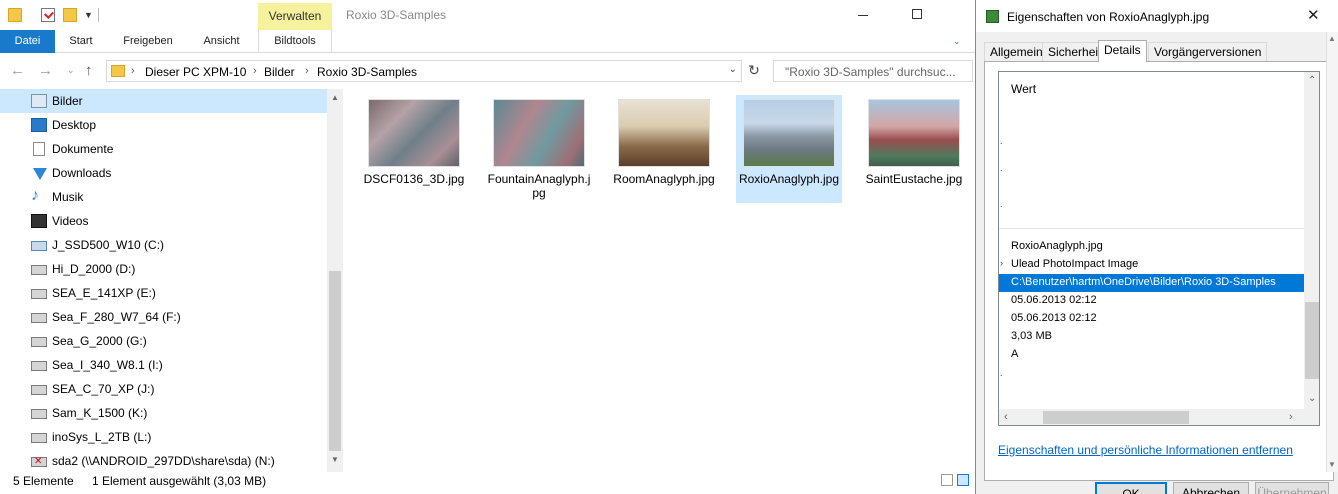 The image size is (1338, 494). What do you see at coordinates (163, 437) in the screenshot?
I see `sidebar-item-drive-l: inoSys_L_2TB (L:)` at bounding box center [163, 437].